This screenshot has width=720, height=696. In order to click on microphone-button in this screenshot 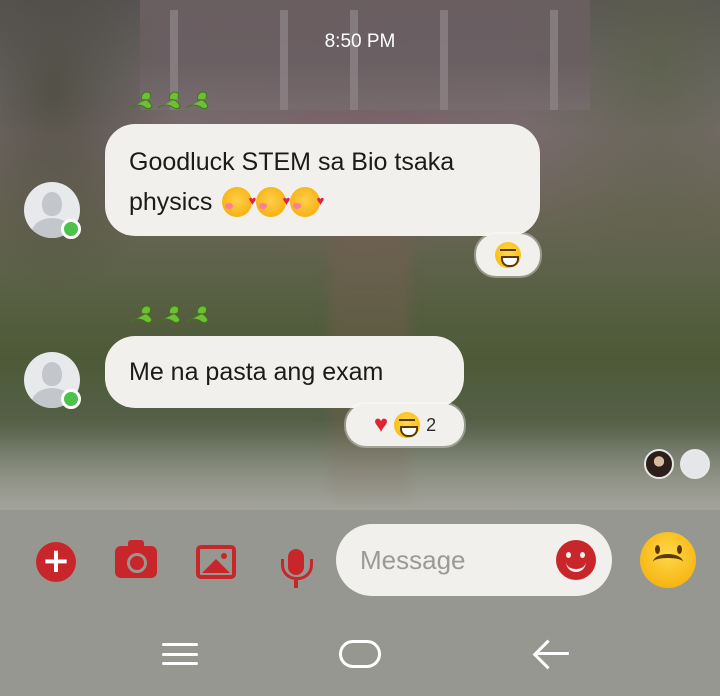, I will do `click(296, 564)`.